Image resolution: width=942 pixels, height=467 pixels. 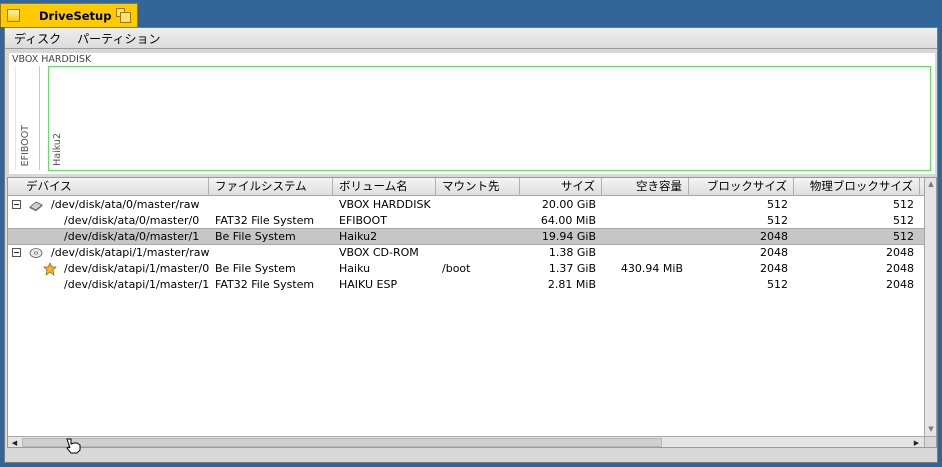 I want to click on cell-size: 1.38 GiB, so click(x=572, y=252).